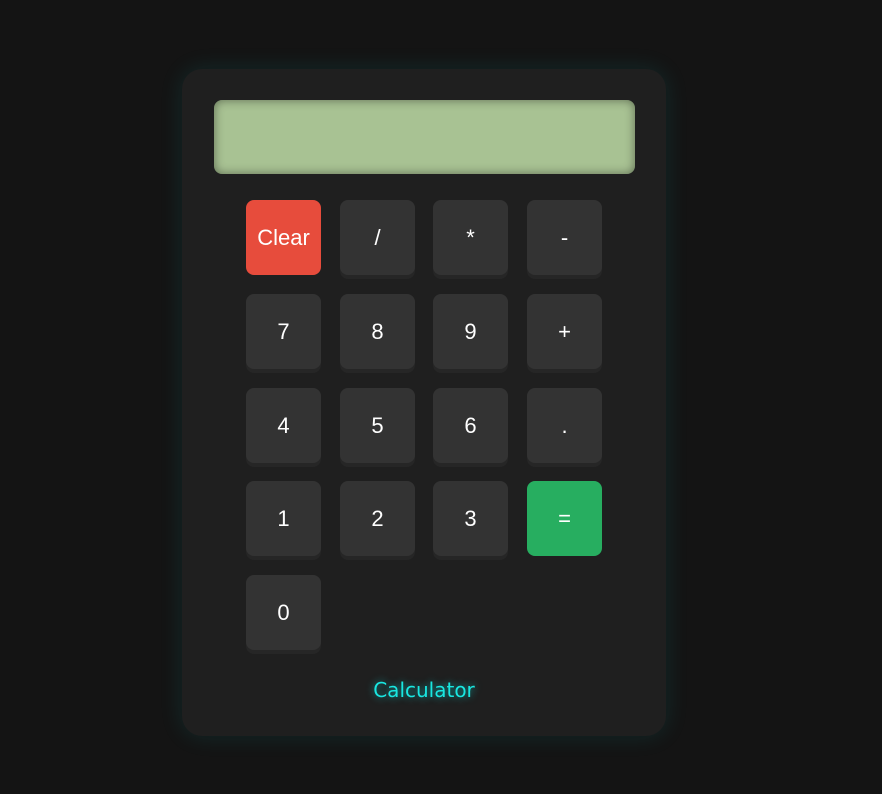 The width and height of the screenshot is (882, 794). What do you see at coordinates (283, 237) in the screenshot?
I see `clear-button: Clear` at bounding box center [283, 237].